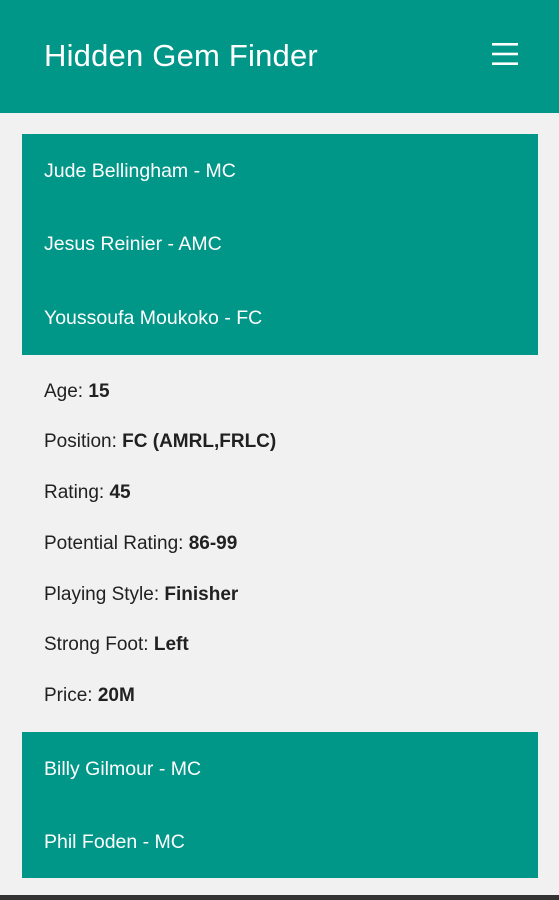 The image size is (559, 900). What do you see at coordinates (279, 897) in the screenshot?
I see `screen-bottom-edge` at bounding box center [279, 897].